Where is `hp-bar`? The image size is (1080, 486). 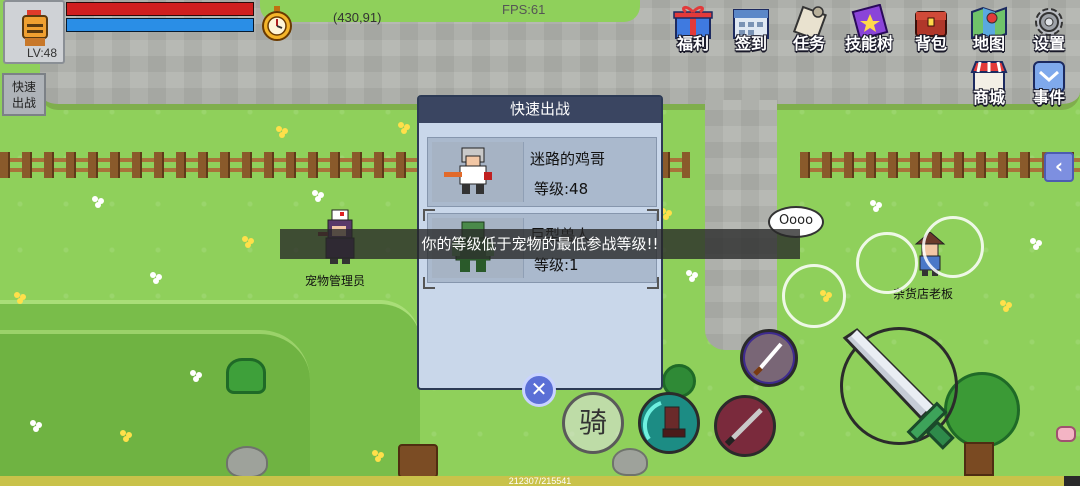 hp-bar is located at coordinates (160, 9).